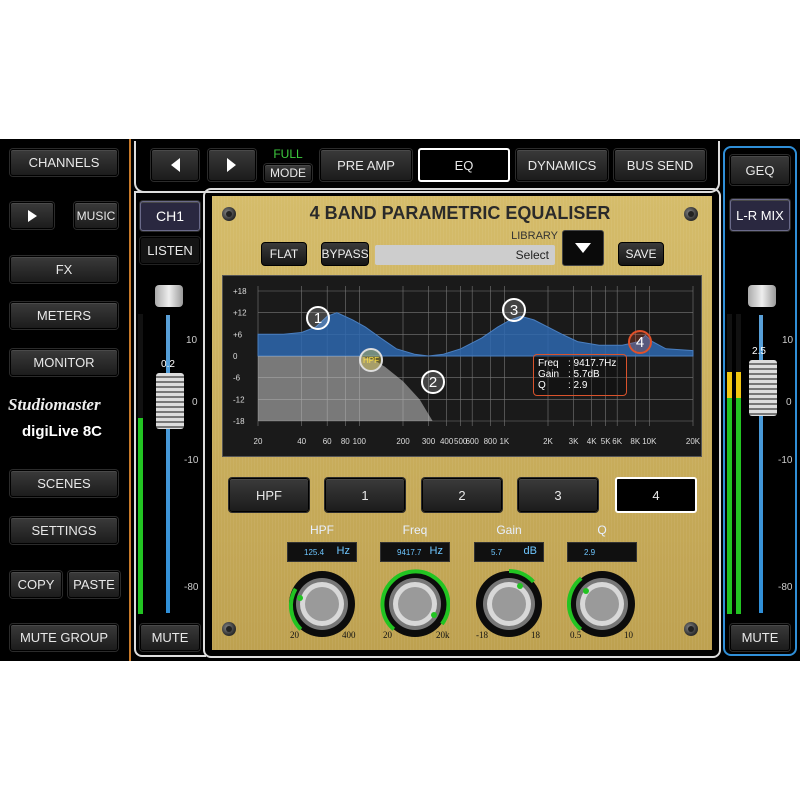 The image size is (800, 800). Describe the element at coordinates (345, 441) in the screenshot. I see `eq-x-tick: 80` at that location.